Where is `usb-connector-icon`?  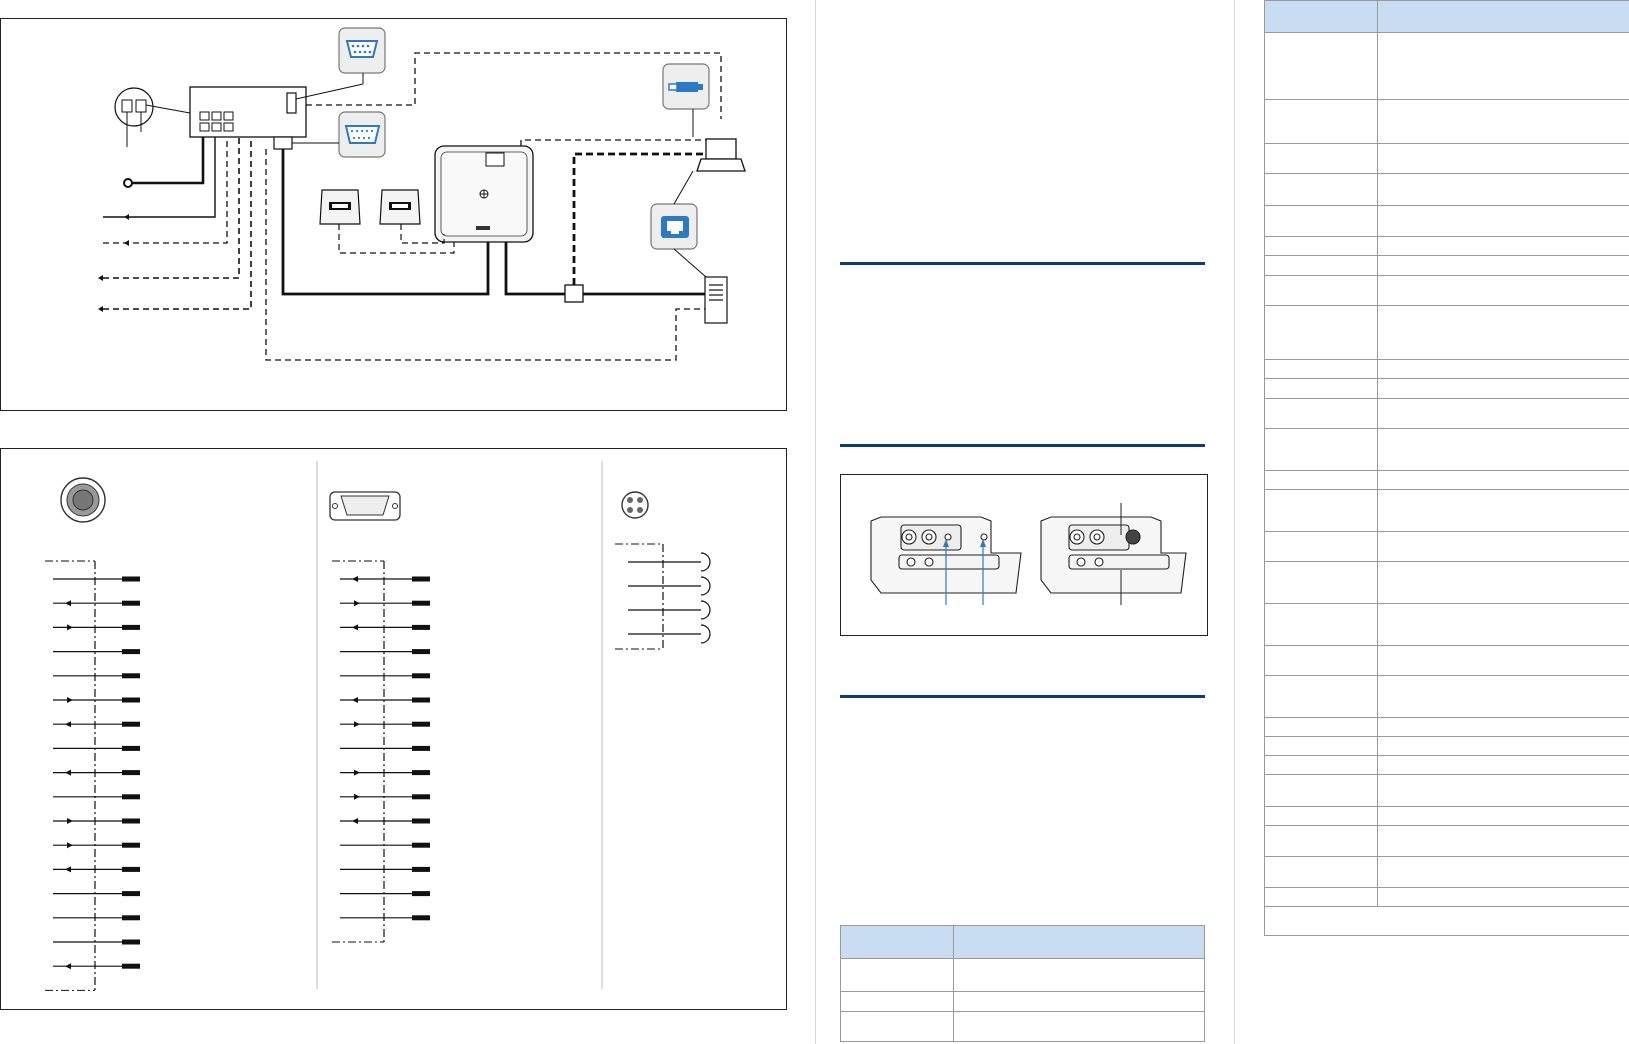
usb-connector-icon is located at coordinates (686, 86).